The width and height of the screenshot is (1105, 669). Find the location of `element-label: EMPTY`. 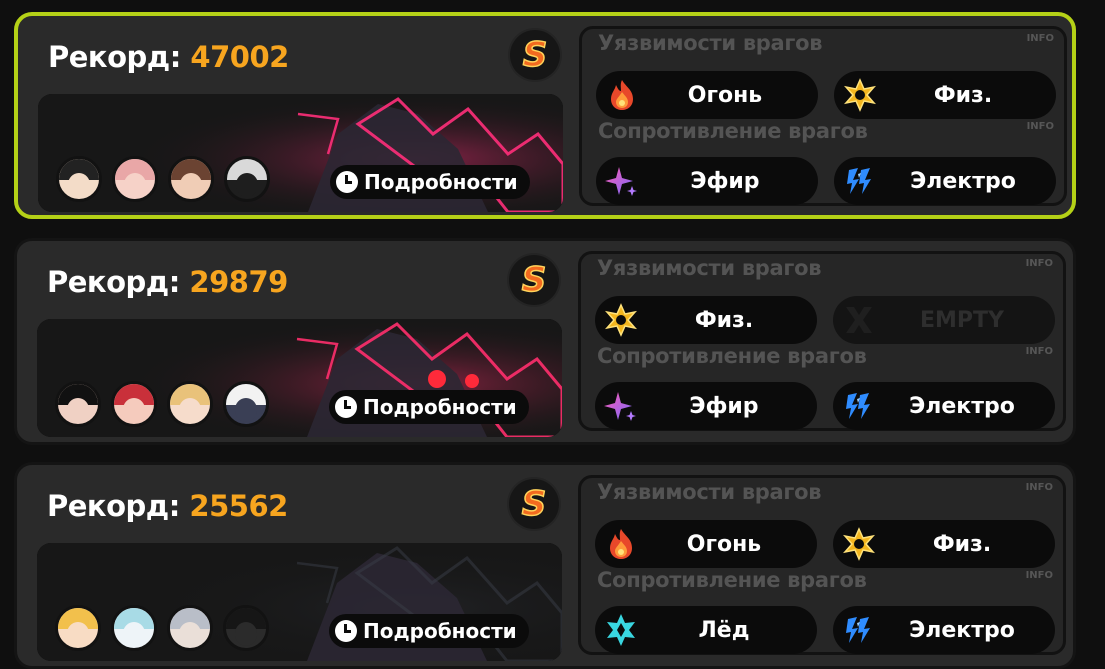

element-label: EMPTY is located at coordinates (962, 320).